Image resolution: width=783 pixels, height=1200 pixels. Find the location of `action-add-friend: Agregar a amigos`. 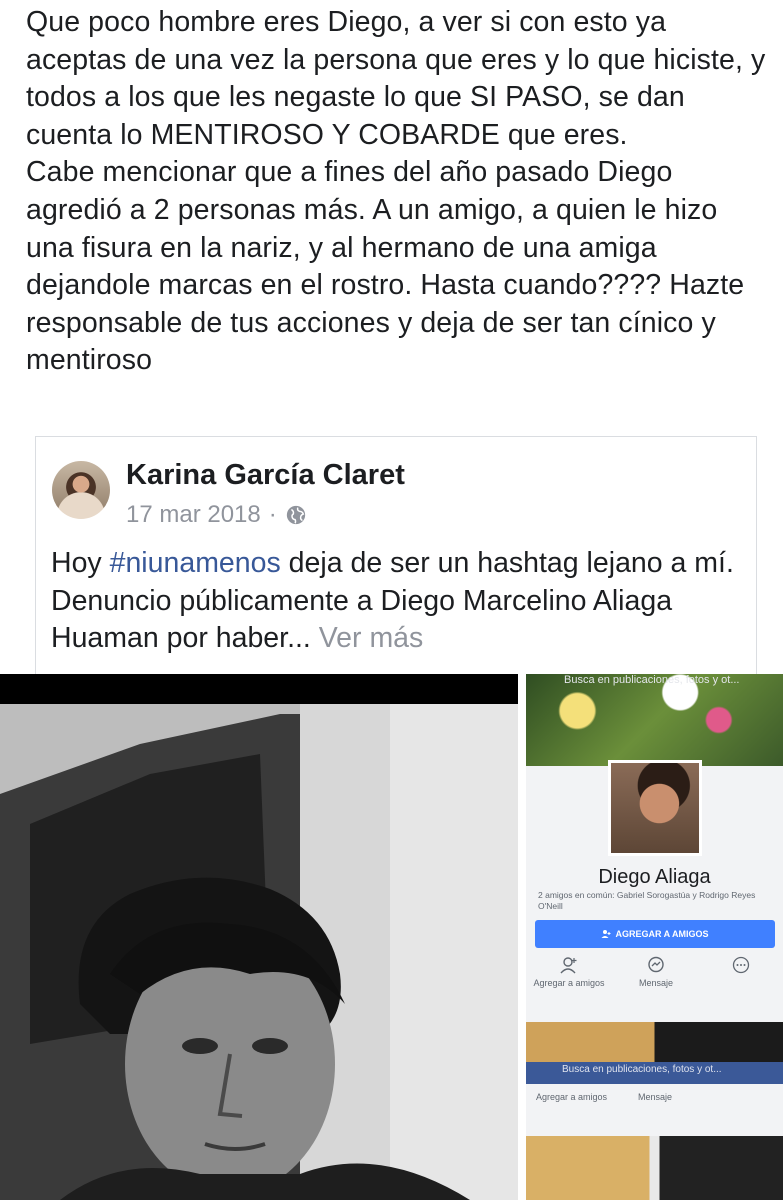

action-add-friend: Agregar a amigos is located at coordinates (569, 972).